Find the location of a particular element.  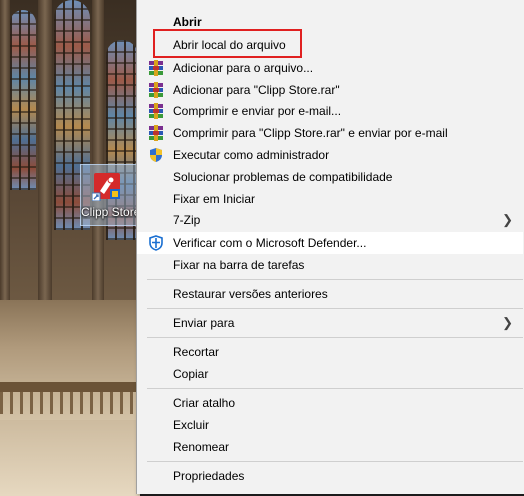

desktop-shortcut-clipp-store: Clipp Store is located at coordinates (110, 195).